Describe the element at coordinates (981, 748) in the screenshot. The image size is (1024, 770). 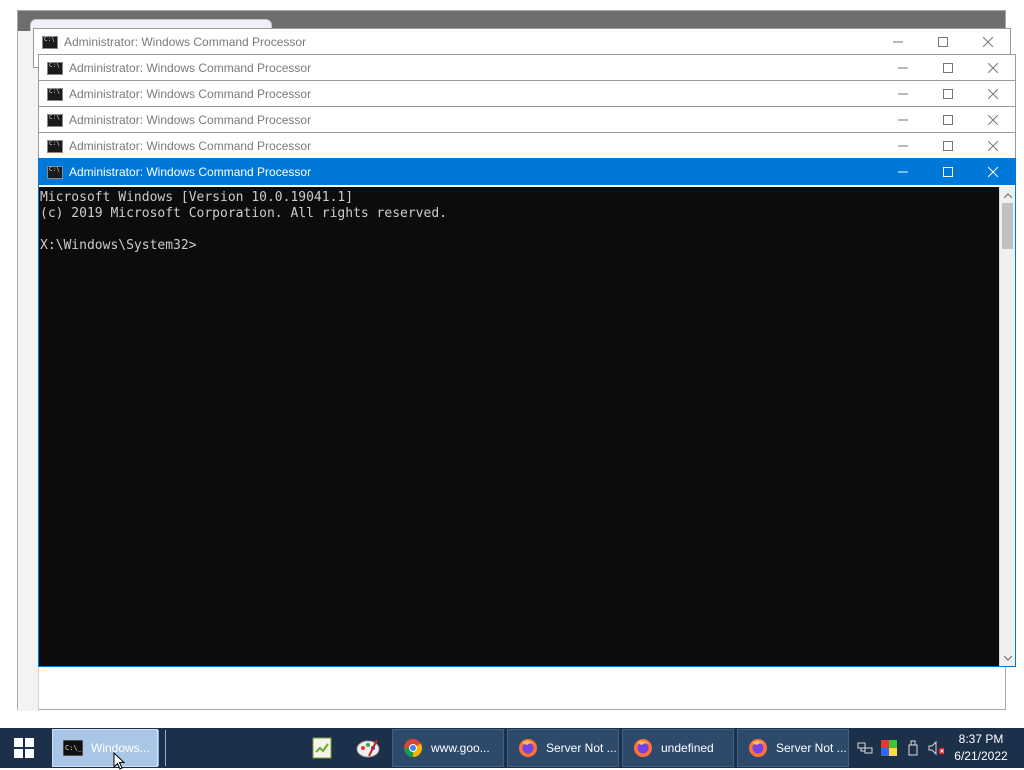
I see `system-clock: 8:37 PM 6/21/2022` at that location.